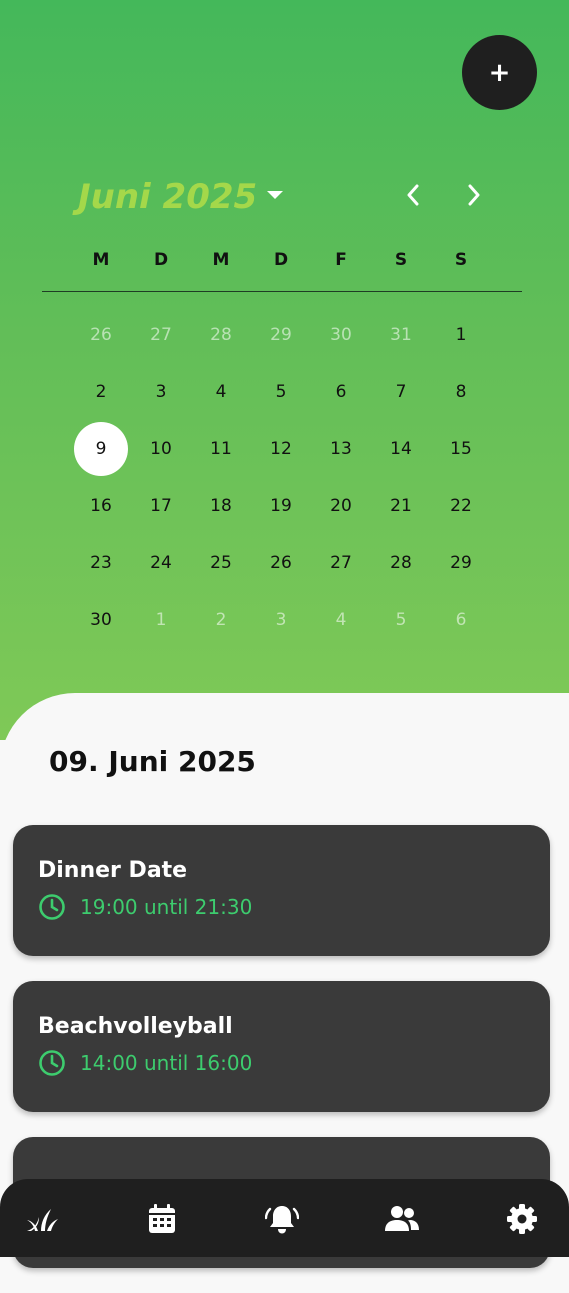  What do you see at coordinates (275, 195) in the screenshot?
I see `month-dropdown-icon` at bounding box center [275, 195].